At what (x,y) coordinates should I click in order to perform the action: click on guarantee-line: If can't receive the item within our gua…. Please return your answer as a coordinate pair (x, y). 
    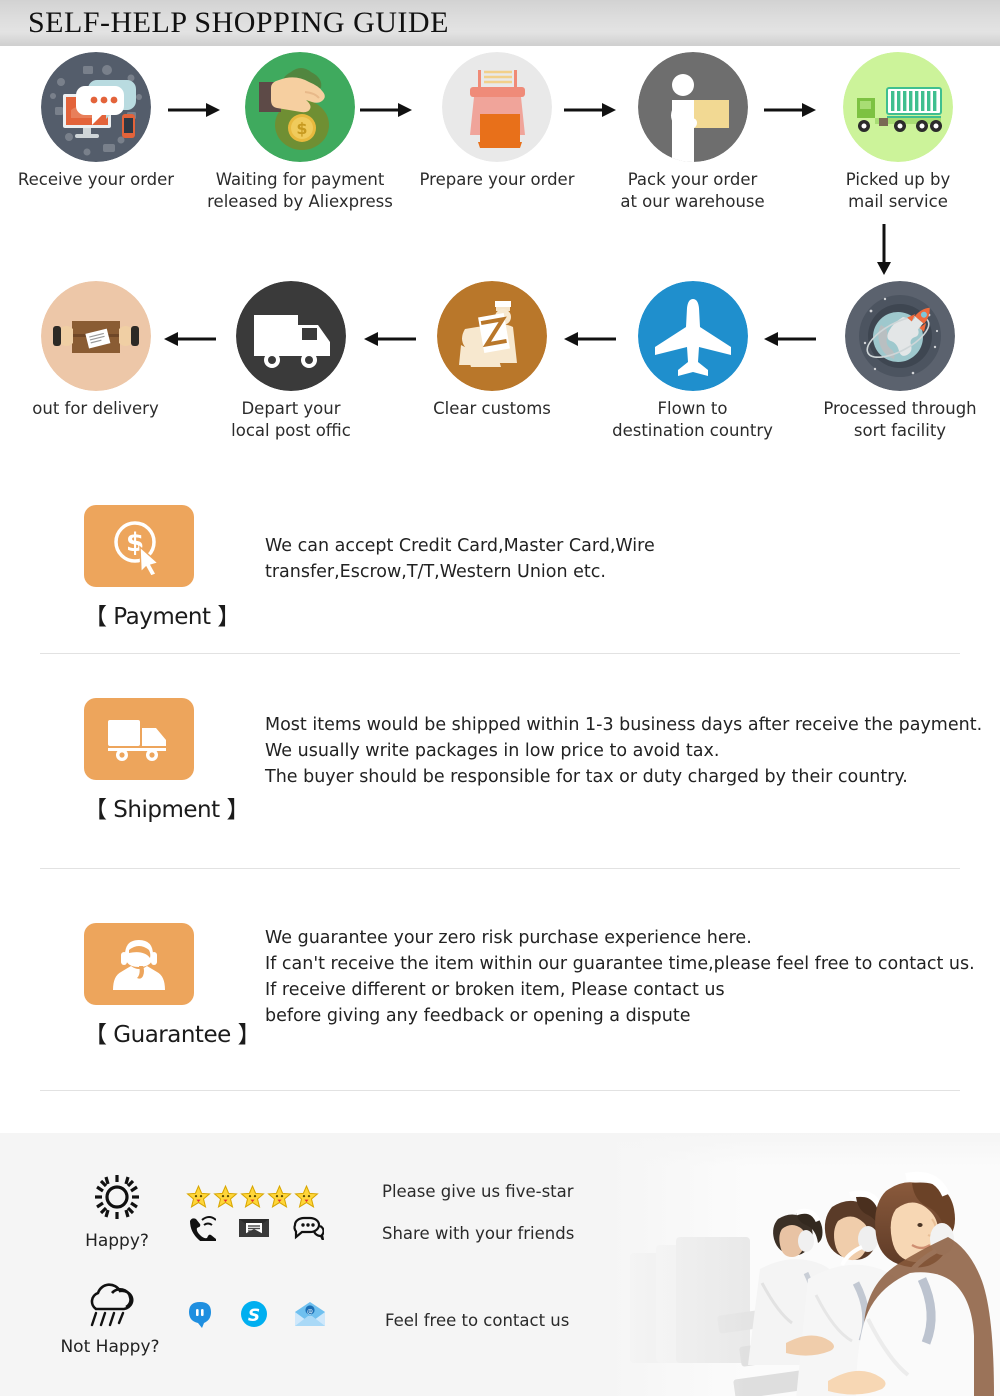
    Looking at the image, I should click on (620, 964).